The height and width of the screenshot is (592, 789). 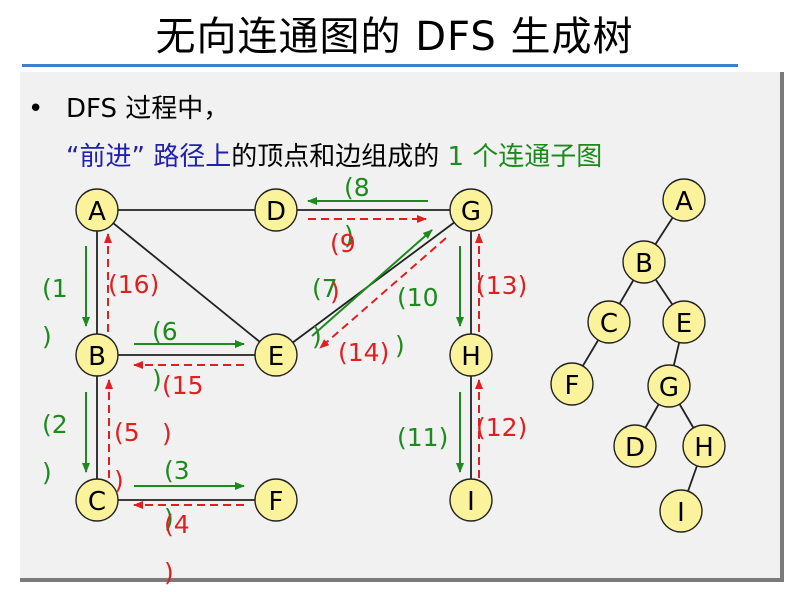 I want to click on graph-node-i: I, so click(x=471, y=500).